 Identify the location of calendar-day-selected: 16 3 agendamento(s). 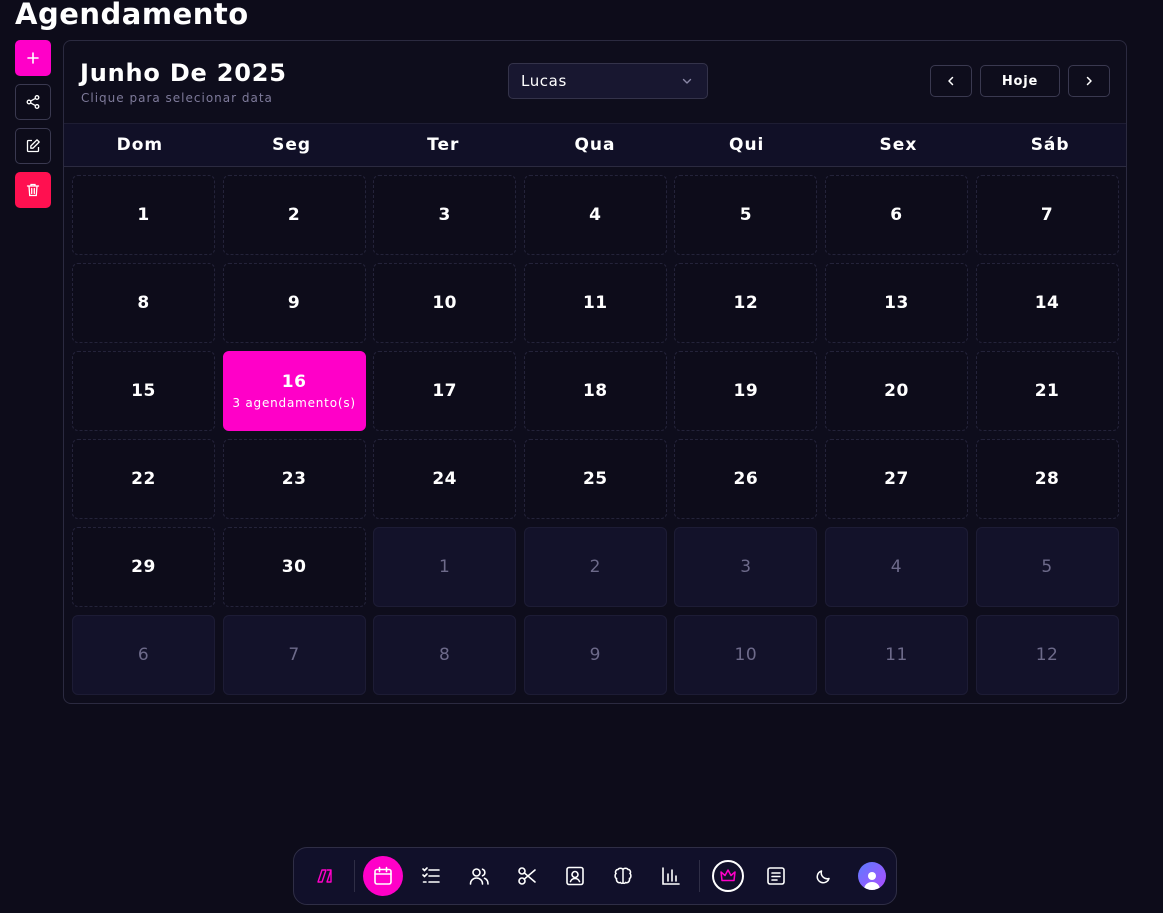
(294, 391).